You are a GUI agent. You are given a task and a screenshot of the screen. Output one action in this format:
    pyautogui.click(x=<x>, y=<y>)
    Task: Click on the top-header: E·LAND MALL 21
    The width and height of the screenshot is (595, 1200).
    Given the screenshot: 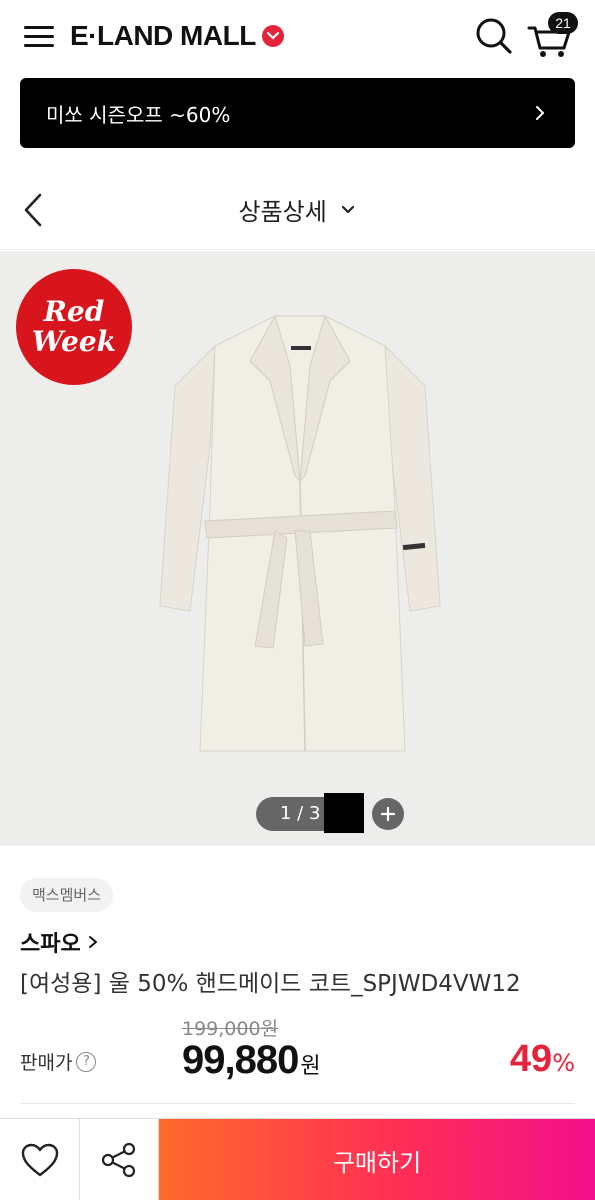 What is the action you would take?
    pyautogui.click(x=297, y=36)
    